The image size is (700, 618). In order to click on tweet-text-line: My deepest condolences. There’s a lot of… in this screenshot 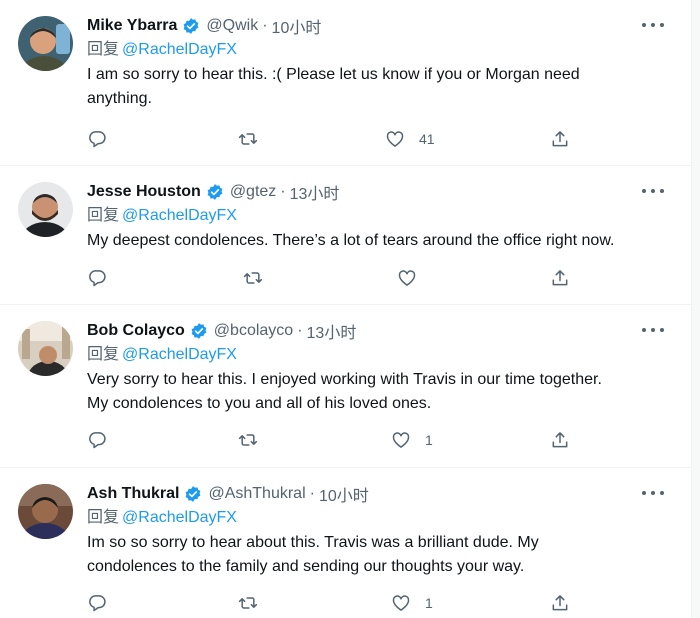, I will do `click(351, 240)`.